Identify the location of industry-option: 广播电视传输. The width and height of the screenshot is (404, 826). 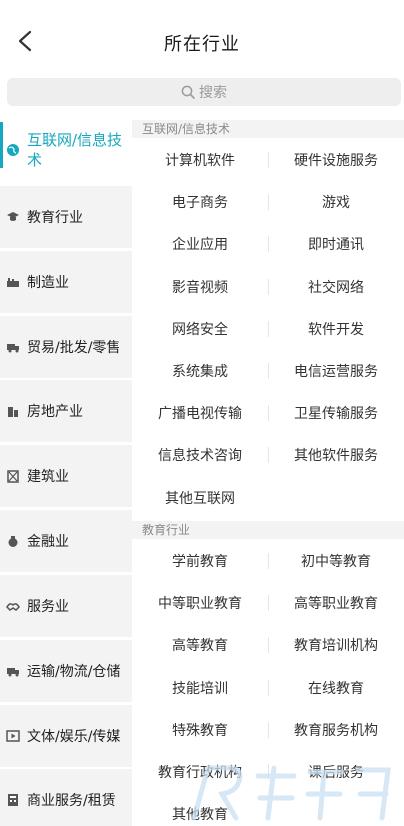
(200, 413).